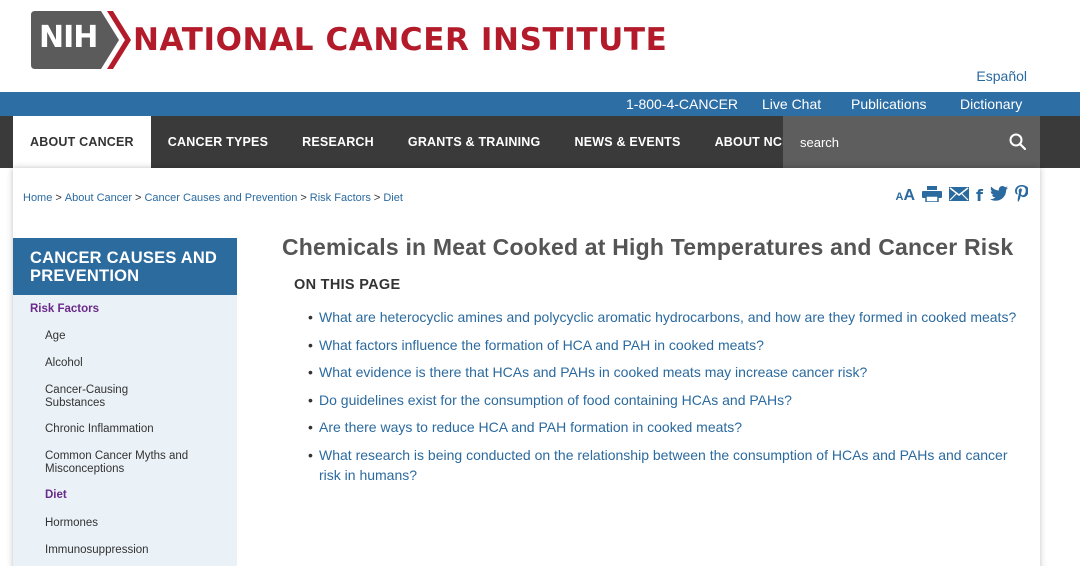  What do you see at coordinates (889, 104) in the screenshot?
I see `publications-link: Publications` at bounding box center [889, 104].